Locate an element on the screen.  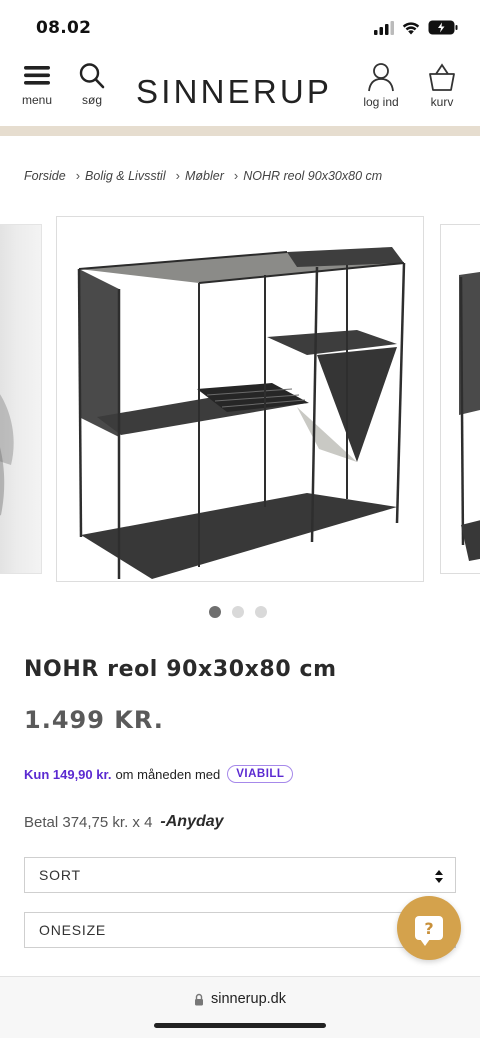
help-chat-button: ? is located at coordinates (429, 928).